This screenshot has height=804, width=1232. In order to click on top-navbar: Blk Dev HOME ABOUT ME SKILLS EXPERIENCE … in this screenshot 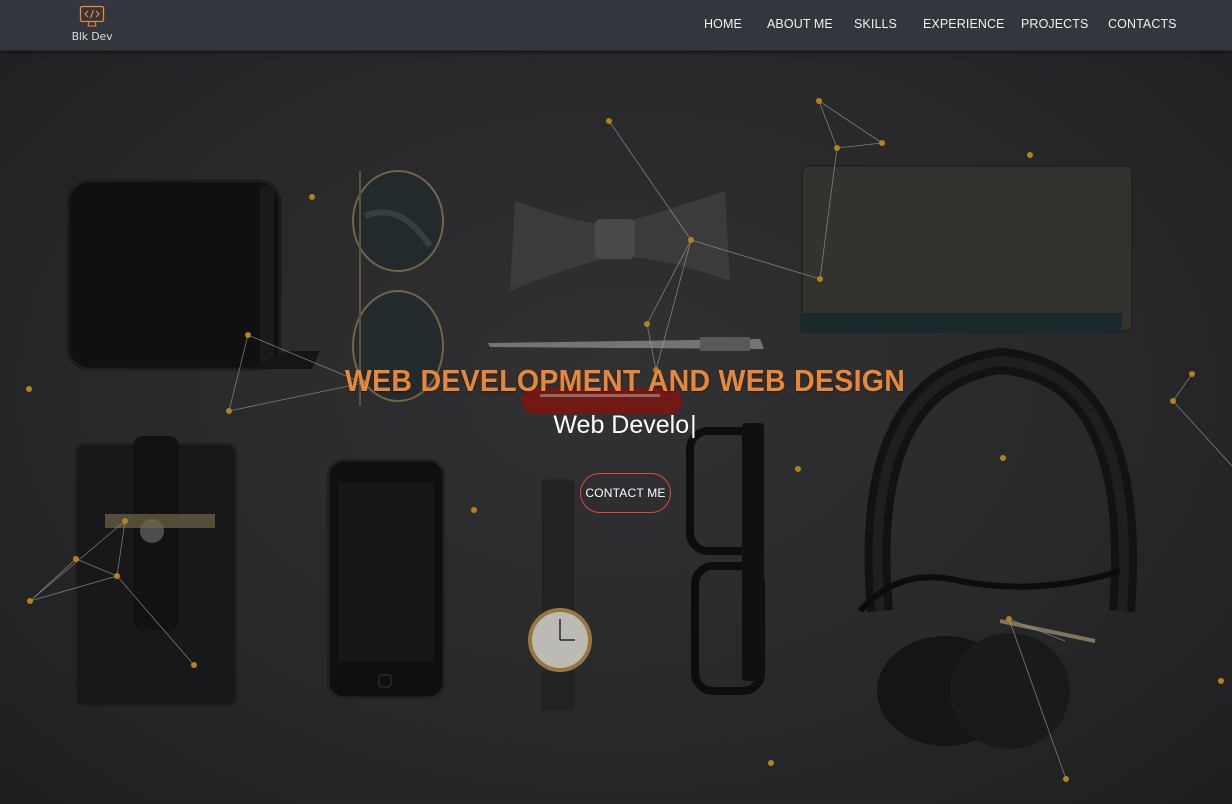, I will do `click(616, 25)`.